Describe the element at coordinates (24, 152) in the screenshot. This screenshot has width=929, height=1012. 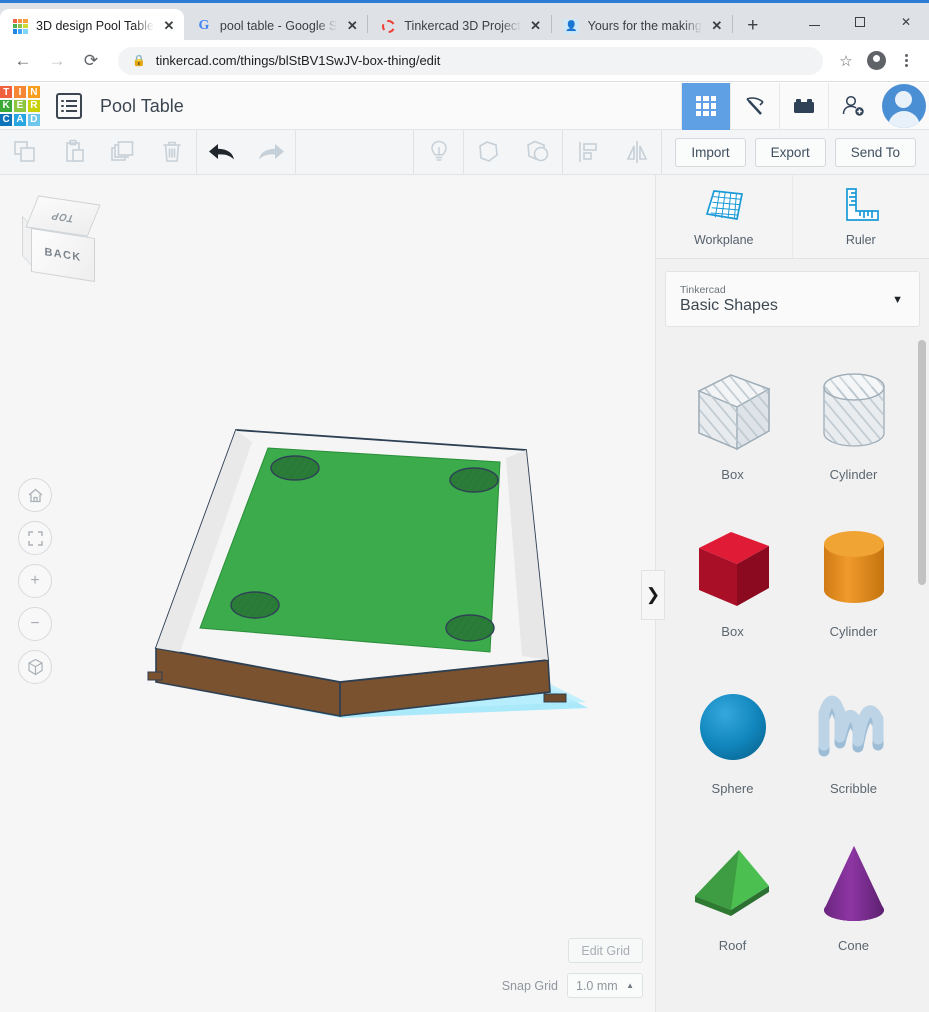
I see `copy-icon` at that location.